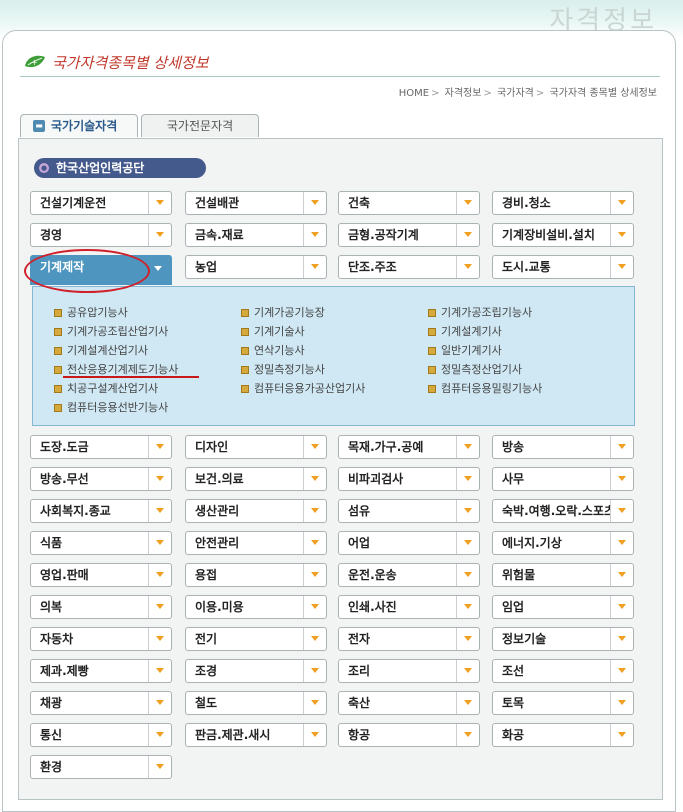  What do you see at coordinates (409, 203) in the screenshot?
I see `category-dropdown: 건축` at bounding box center [409, 203].